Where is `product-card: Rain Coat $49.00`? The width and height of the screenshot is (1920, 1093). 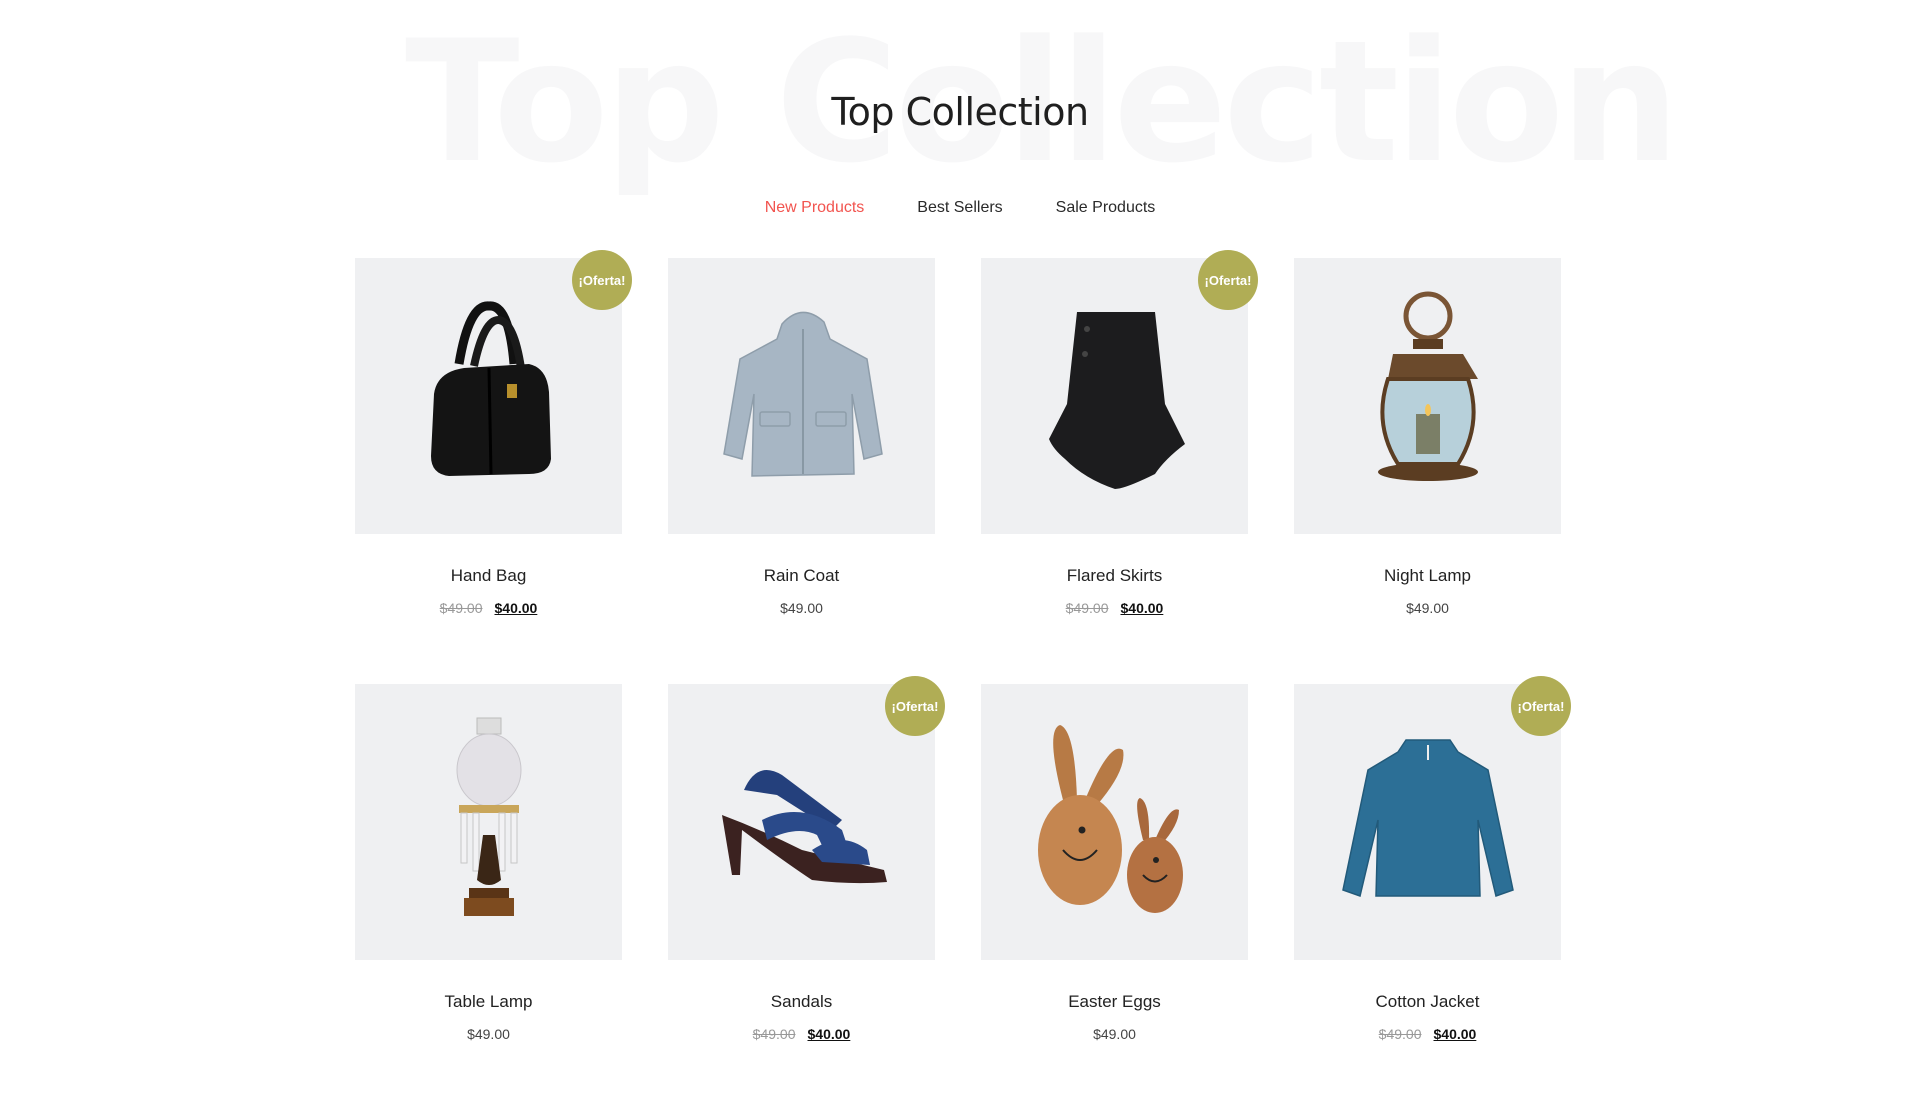 product-card: Rain Coat $49.00 is located at coordinates (801, 437).